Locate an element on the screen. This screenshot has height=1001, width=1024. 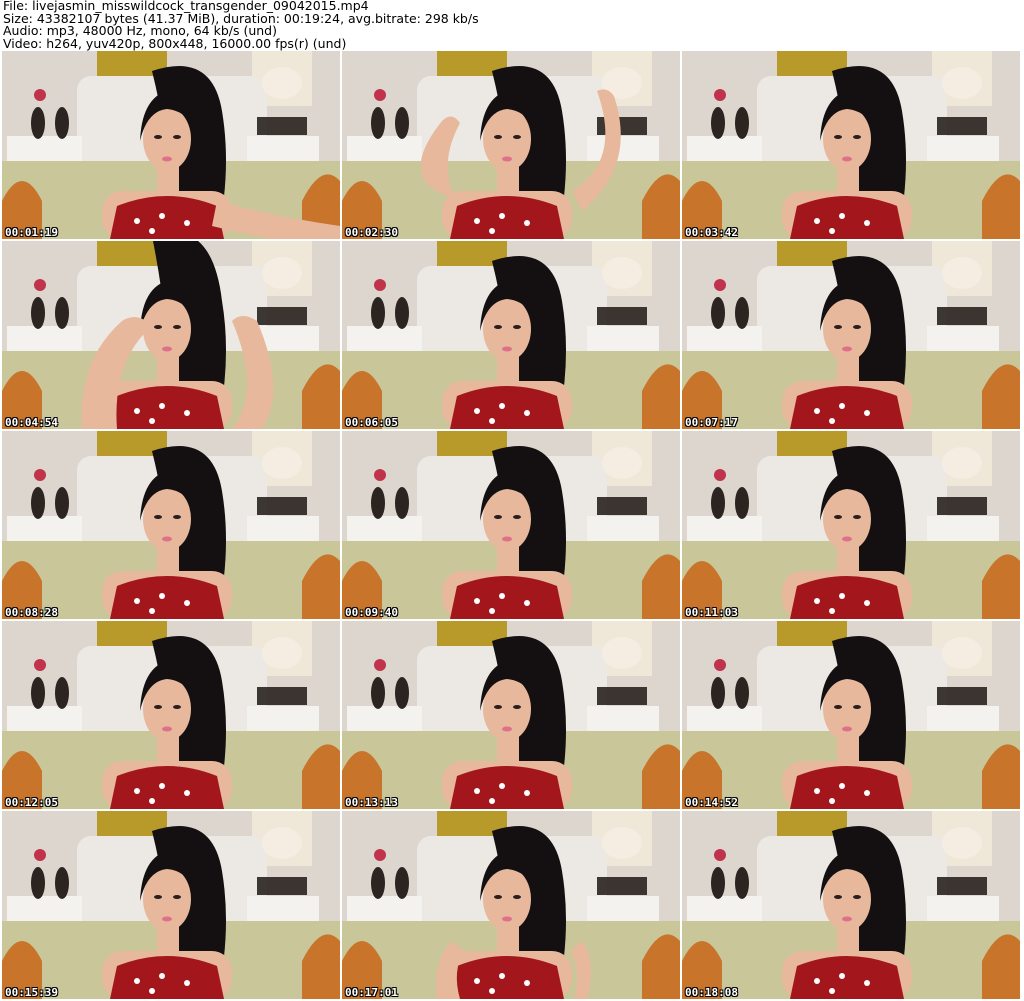
thumbnail-timestamp: 00:06:05 is located at coordinates (371, 422).